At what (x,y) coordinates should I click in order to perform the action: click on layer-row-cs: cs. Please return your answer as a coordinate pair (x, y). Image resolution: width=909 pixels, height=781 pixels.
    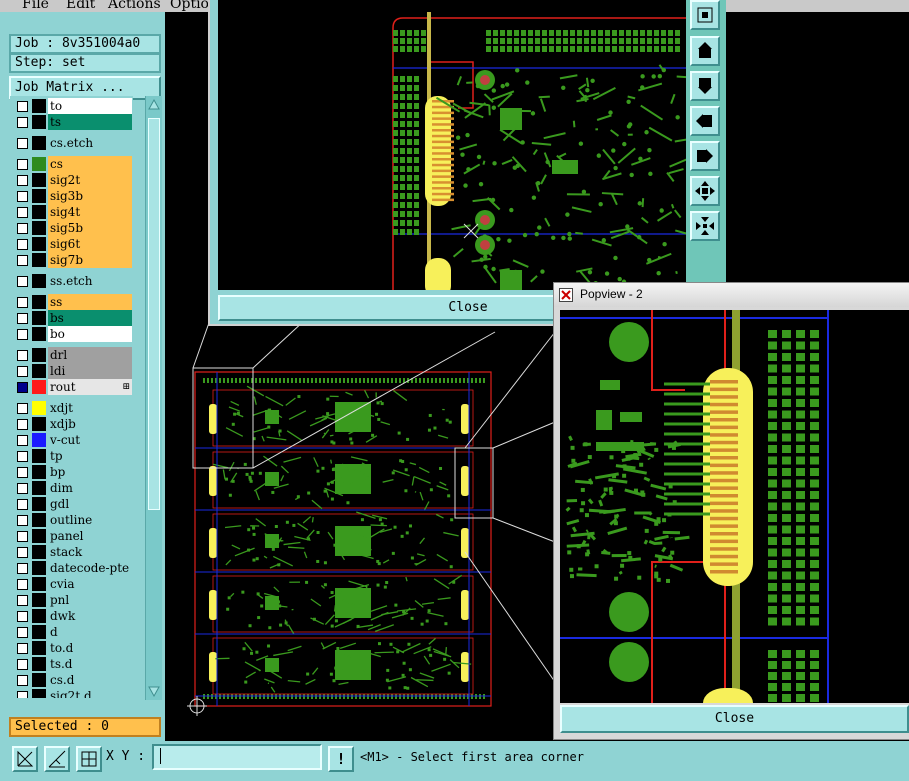
    Looking at the image, I should click on (71, 164).